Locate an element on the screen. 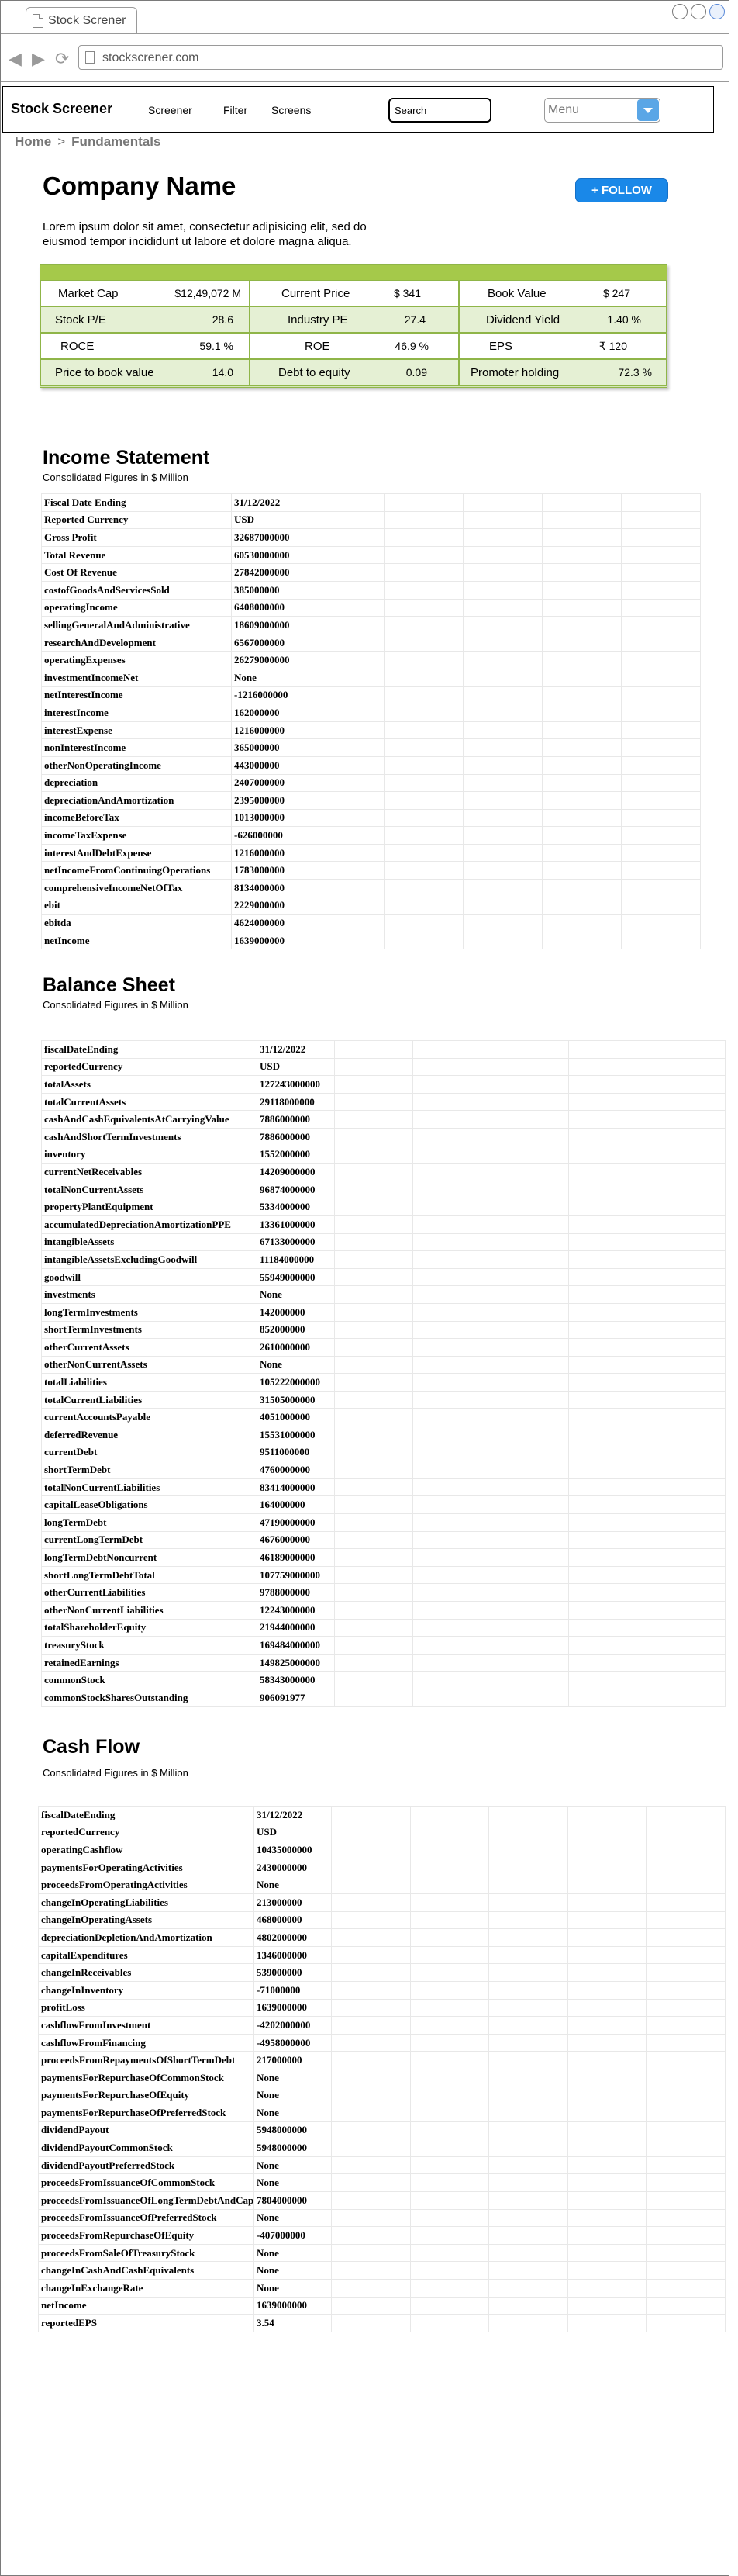  metric-value: 0.09 is located at coordinates (416, 372).